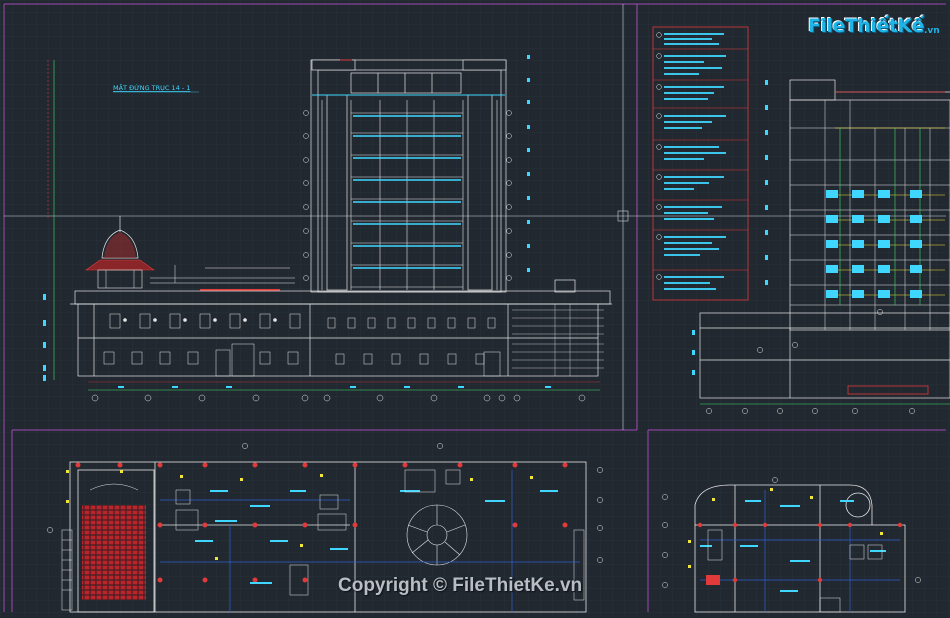 The image size is (950, 618). Describe the element at coordinates (866, 26) in the screenshot. I see `logo-text: FileThiếtKế` at that location.